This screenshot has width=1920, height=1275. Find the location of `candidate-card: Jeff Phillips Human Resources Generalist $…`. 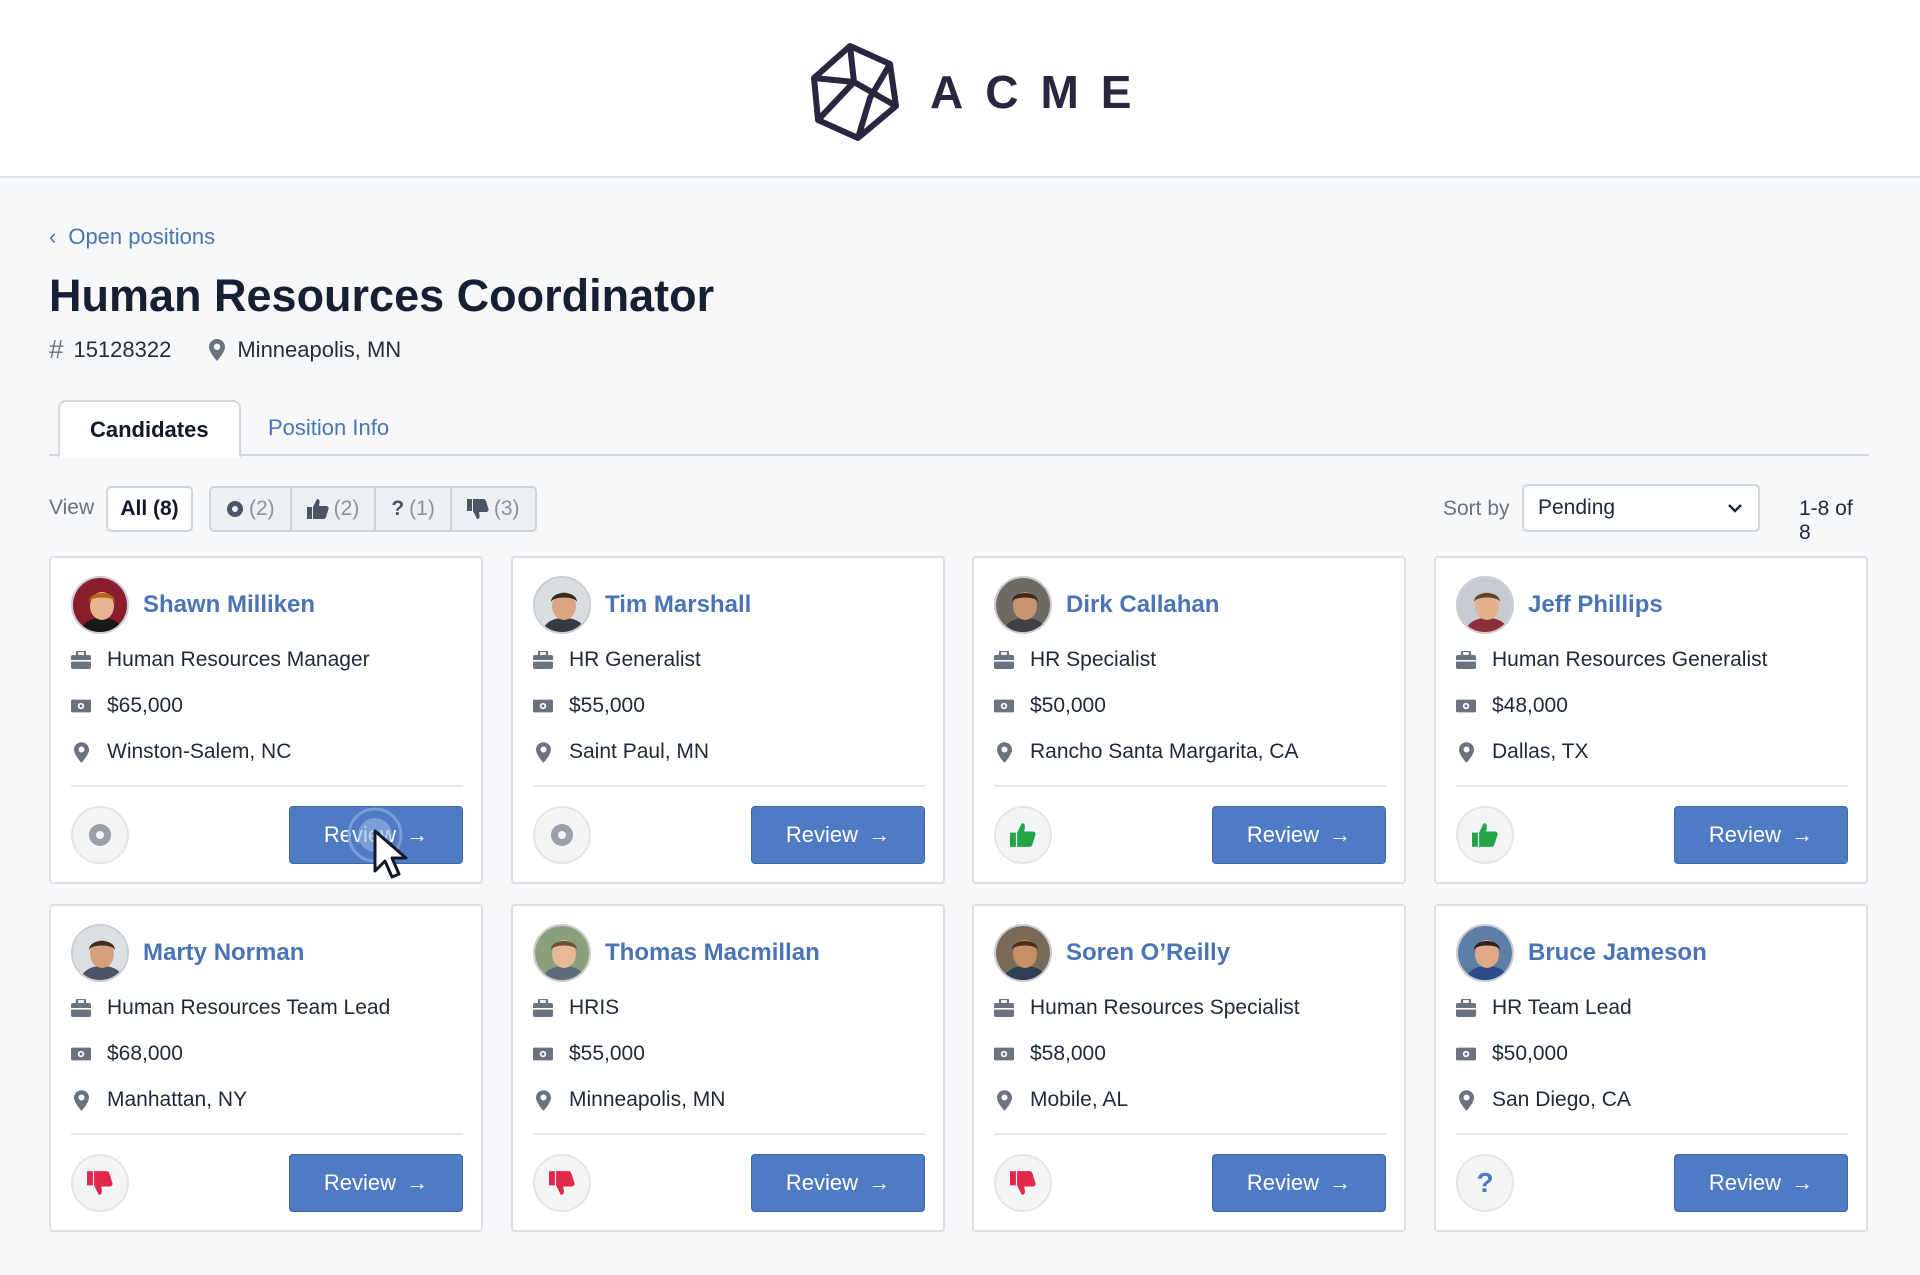

candidate-card: Jeff Phillips Human Resources Generalist $… is located at coordinates (1651, 720).